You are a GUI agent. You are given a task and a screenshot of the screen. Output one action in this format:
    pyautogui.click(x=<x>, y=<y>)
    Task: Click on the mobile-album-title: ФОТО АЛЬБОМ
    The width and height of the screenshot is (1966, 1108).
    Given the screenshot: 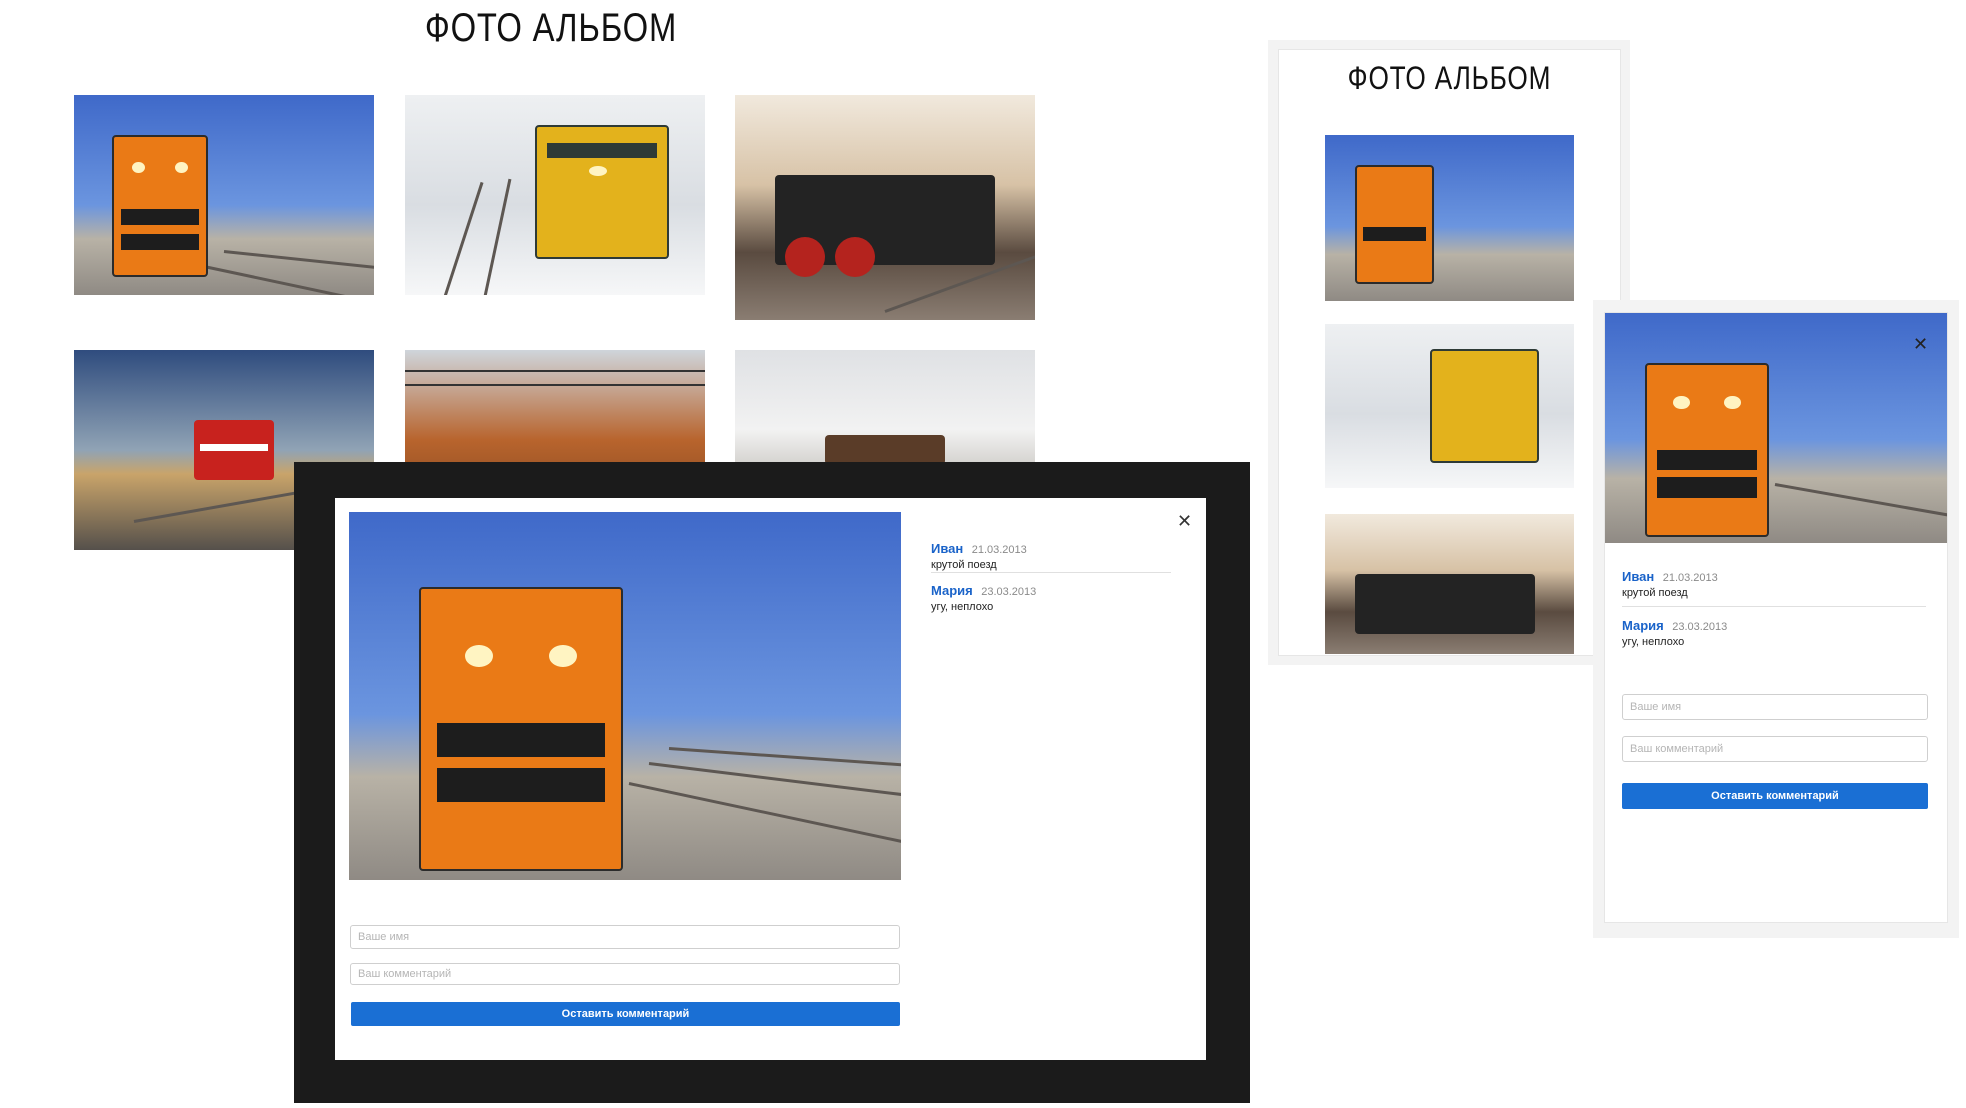 What is the action you would take?
    pyautogui.click(x=1449, y=78)
    